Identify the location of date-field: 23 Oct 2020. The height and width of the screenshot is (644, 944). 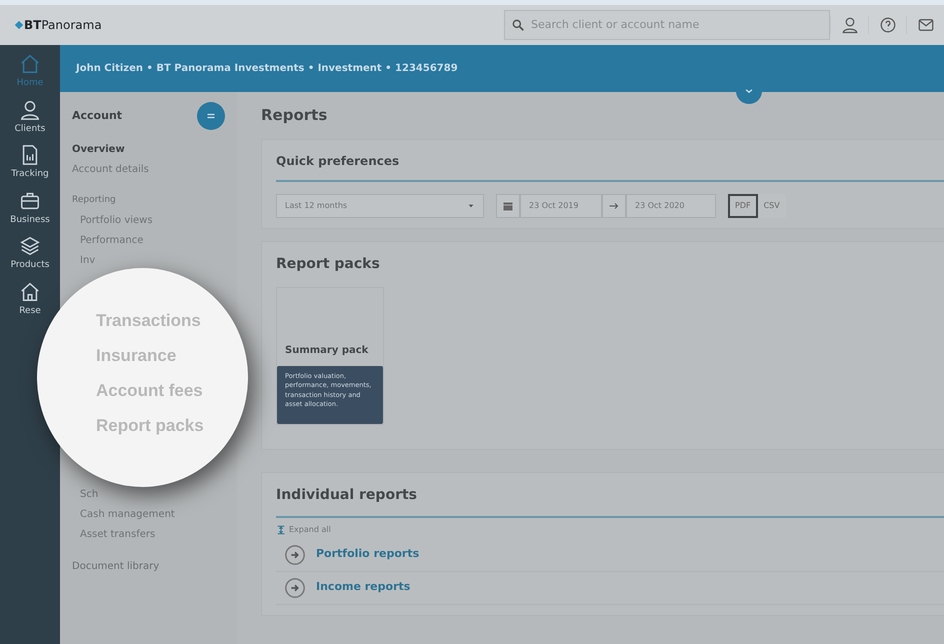
(671, 206).